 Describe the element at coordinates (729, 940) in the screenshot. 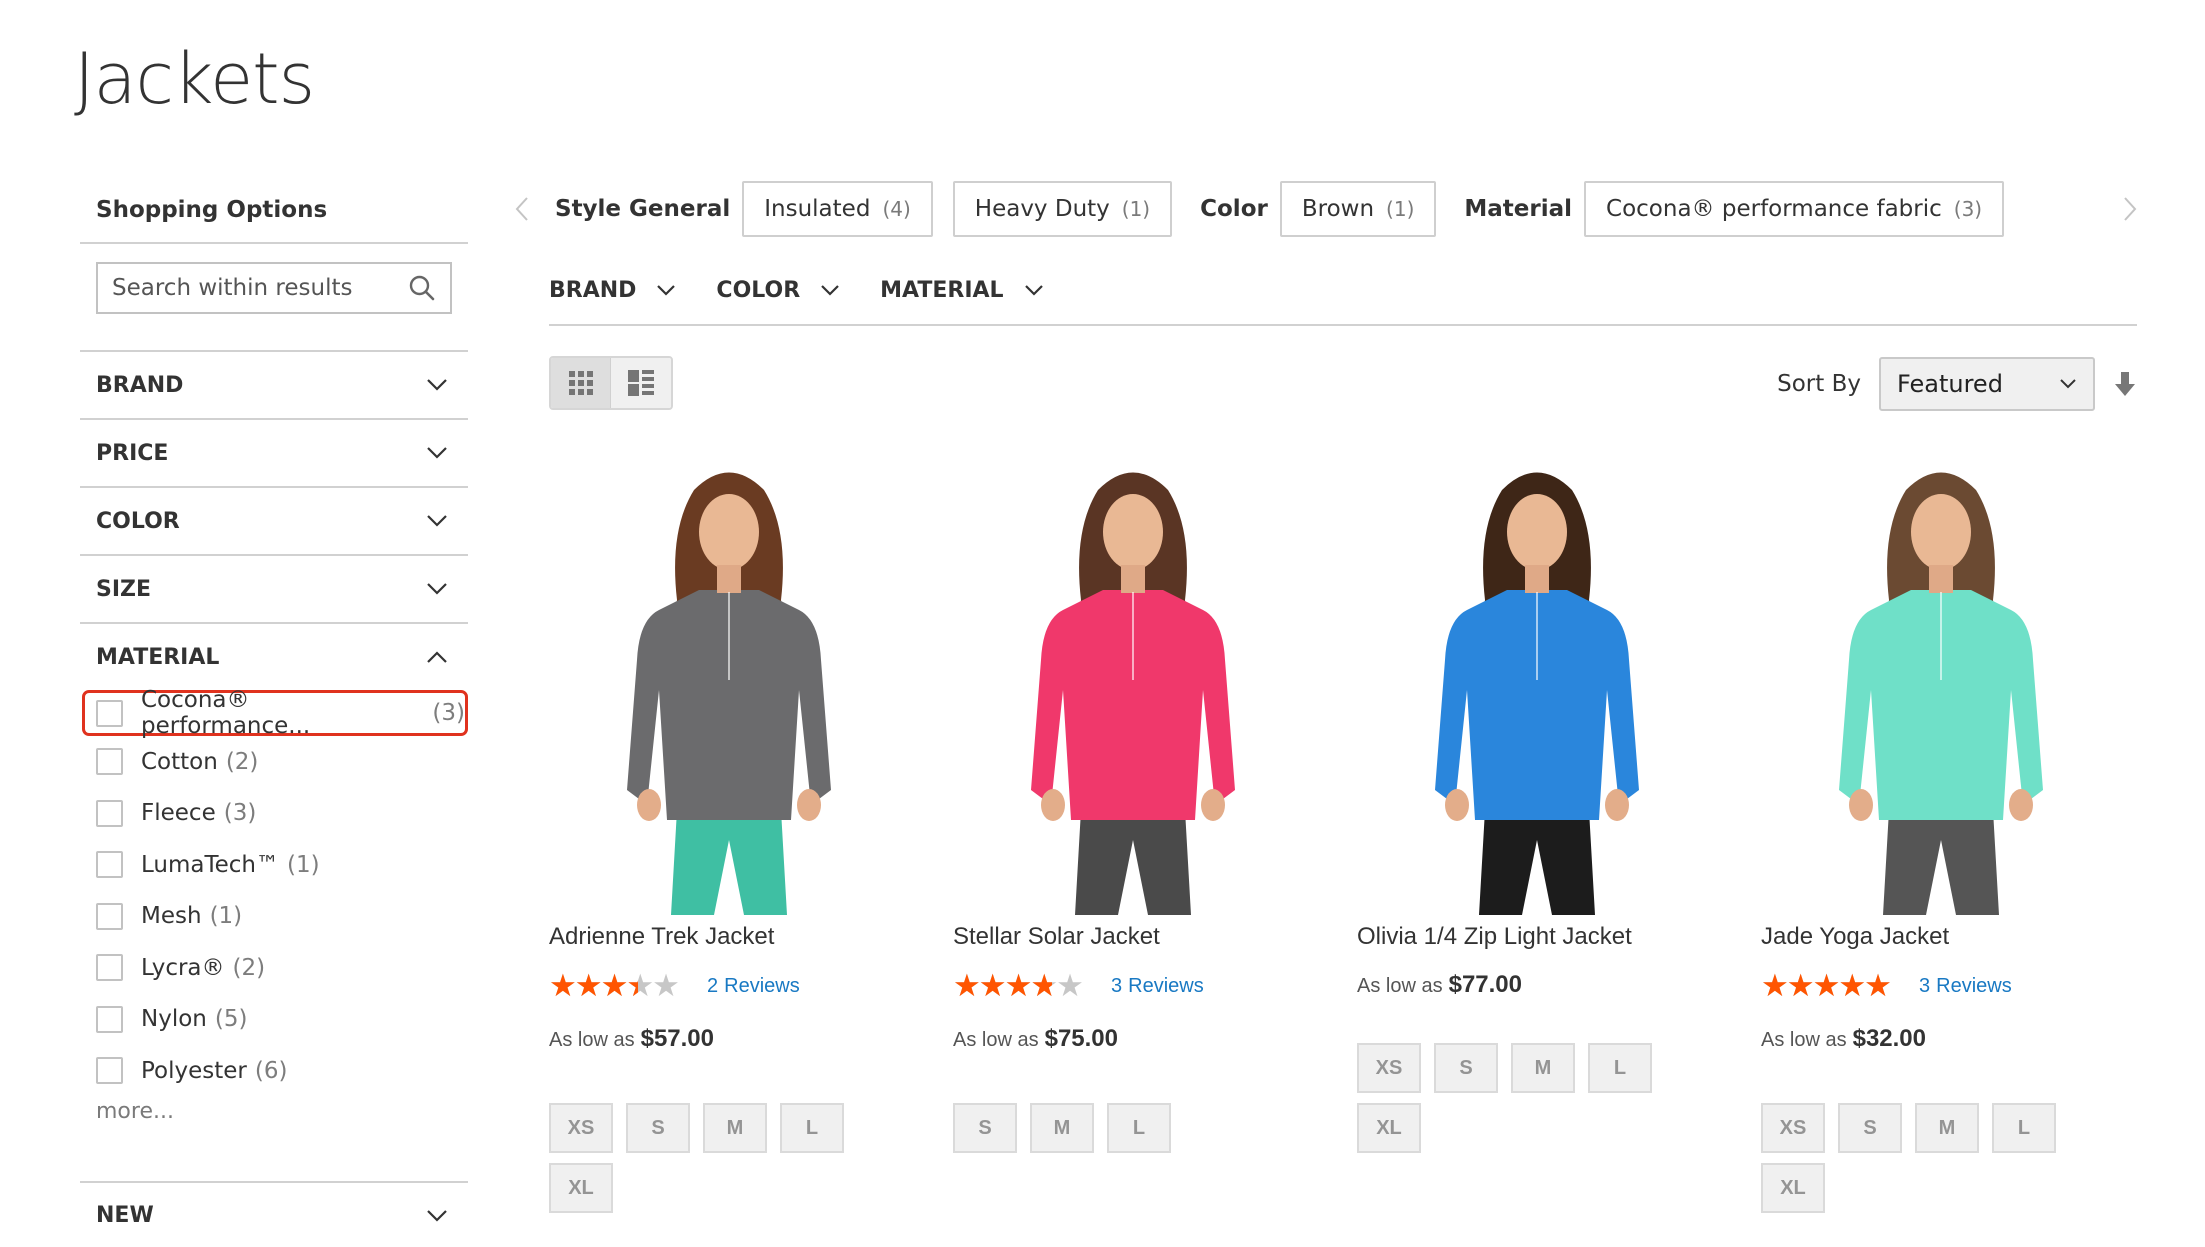

I see `product-name-link: Adrienne Trek Jacket` at that location.